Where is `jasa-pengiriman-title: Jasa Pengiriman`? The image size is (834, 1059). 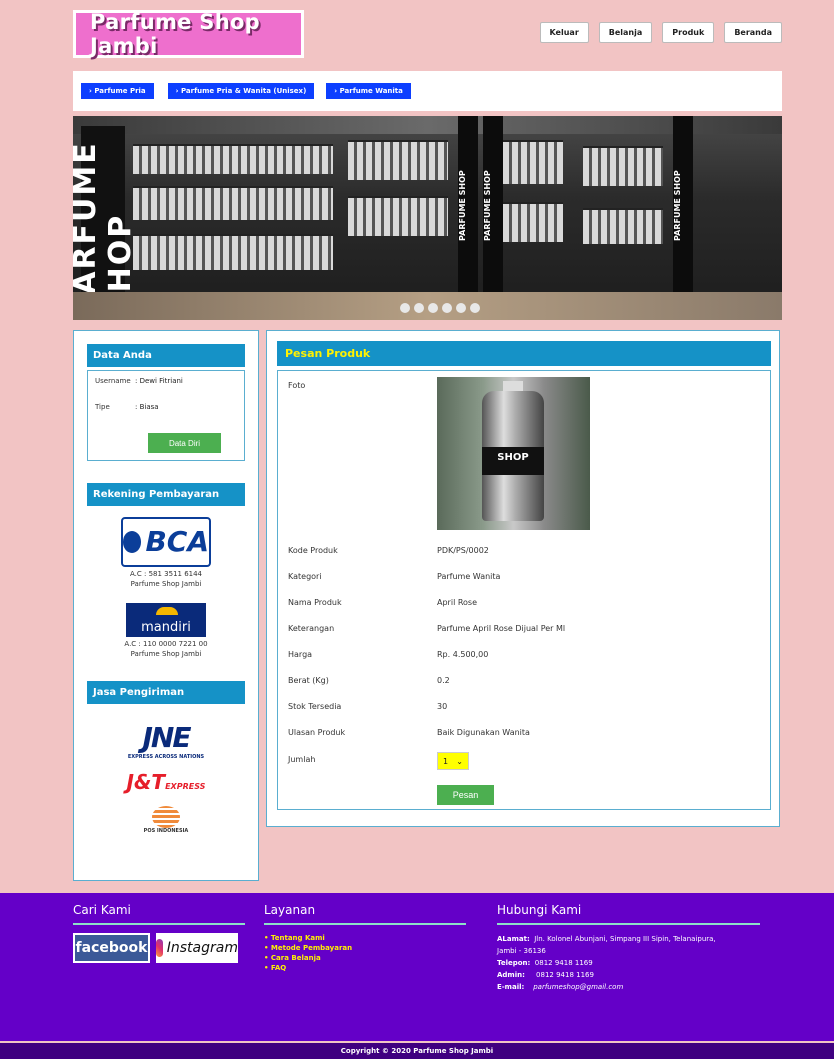
jasa-pengiriman-title: Jasa Pengiriman is located at coordinates (166, 694).